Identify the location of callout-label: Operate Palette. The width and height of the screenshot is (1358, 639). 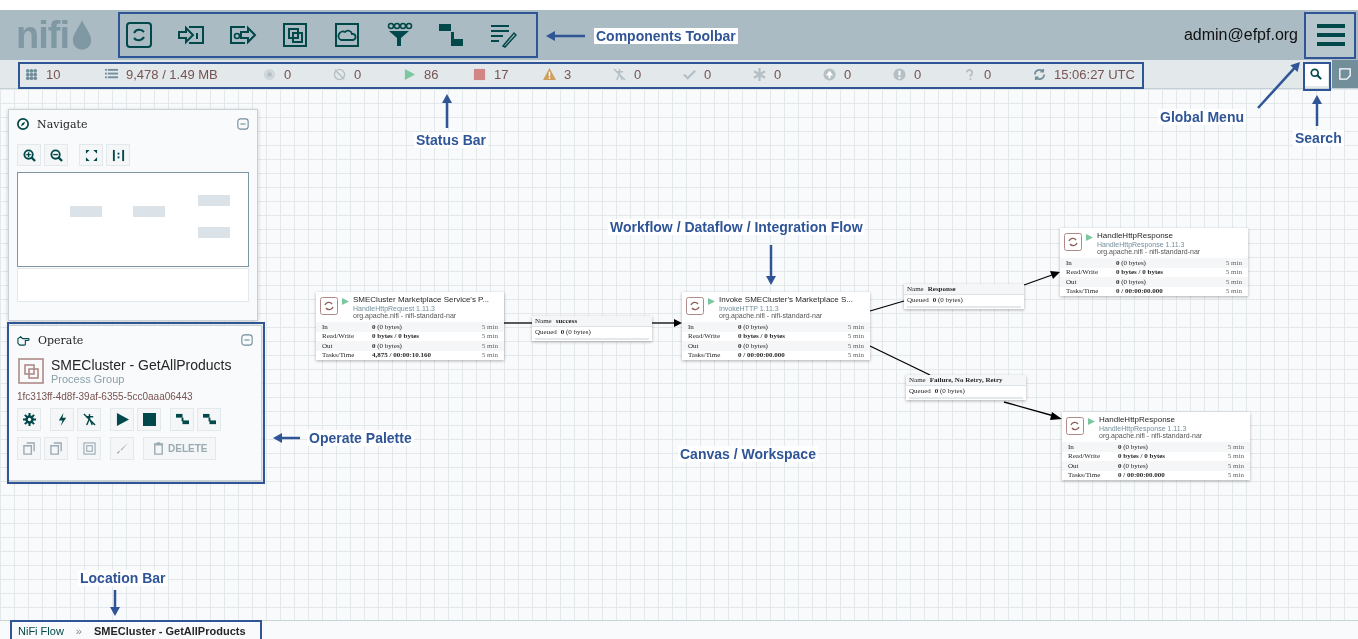
(360, 438).